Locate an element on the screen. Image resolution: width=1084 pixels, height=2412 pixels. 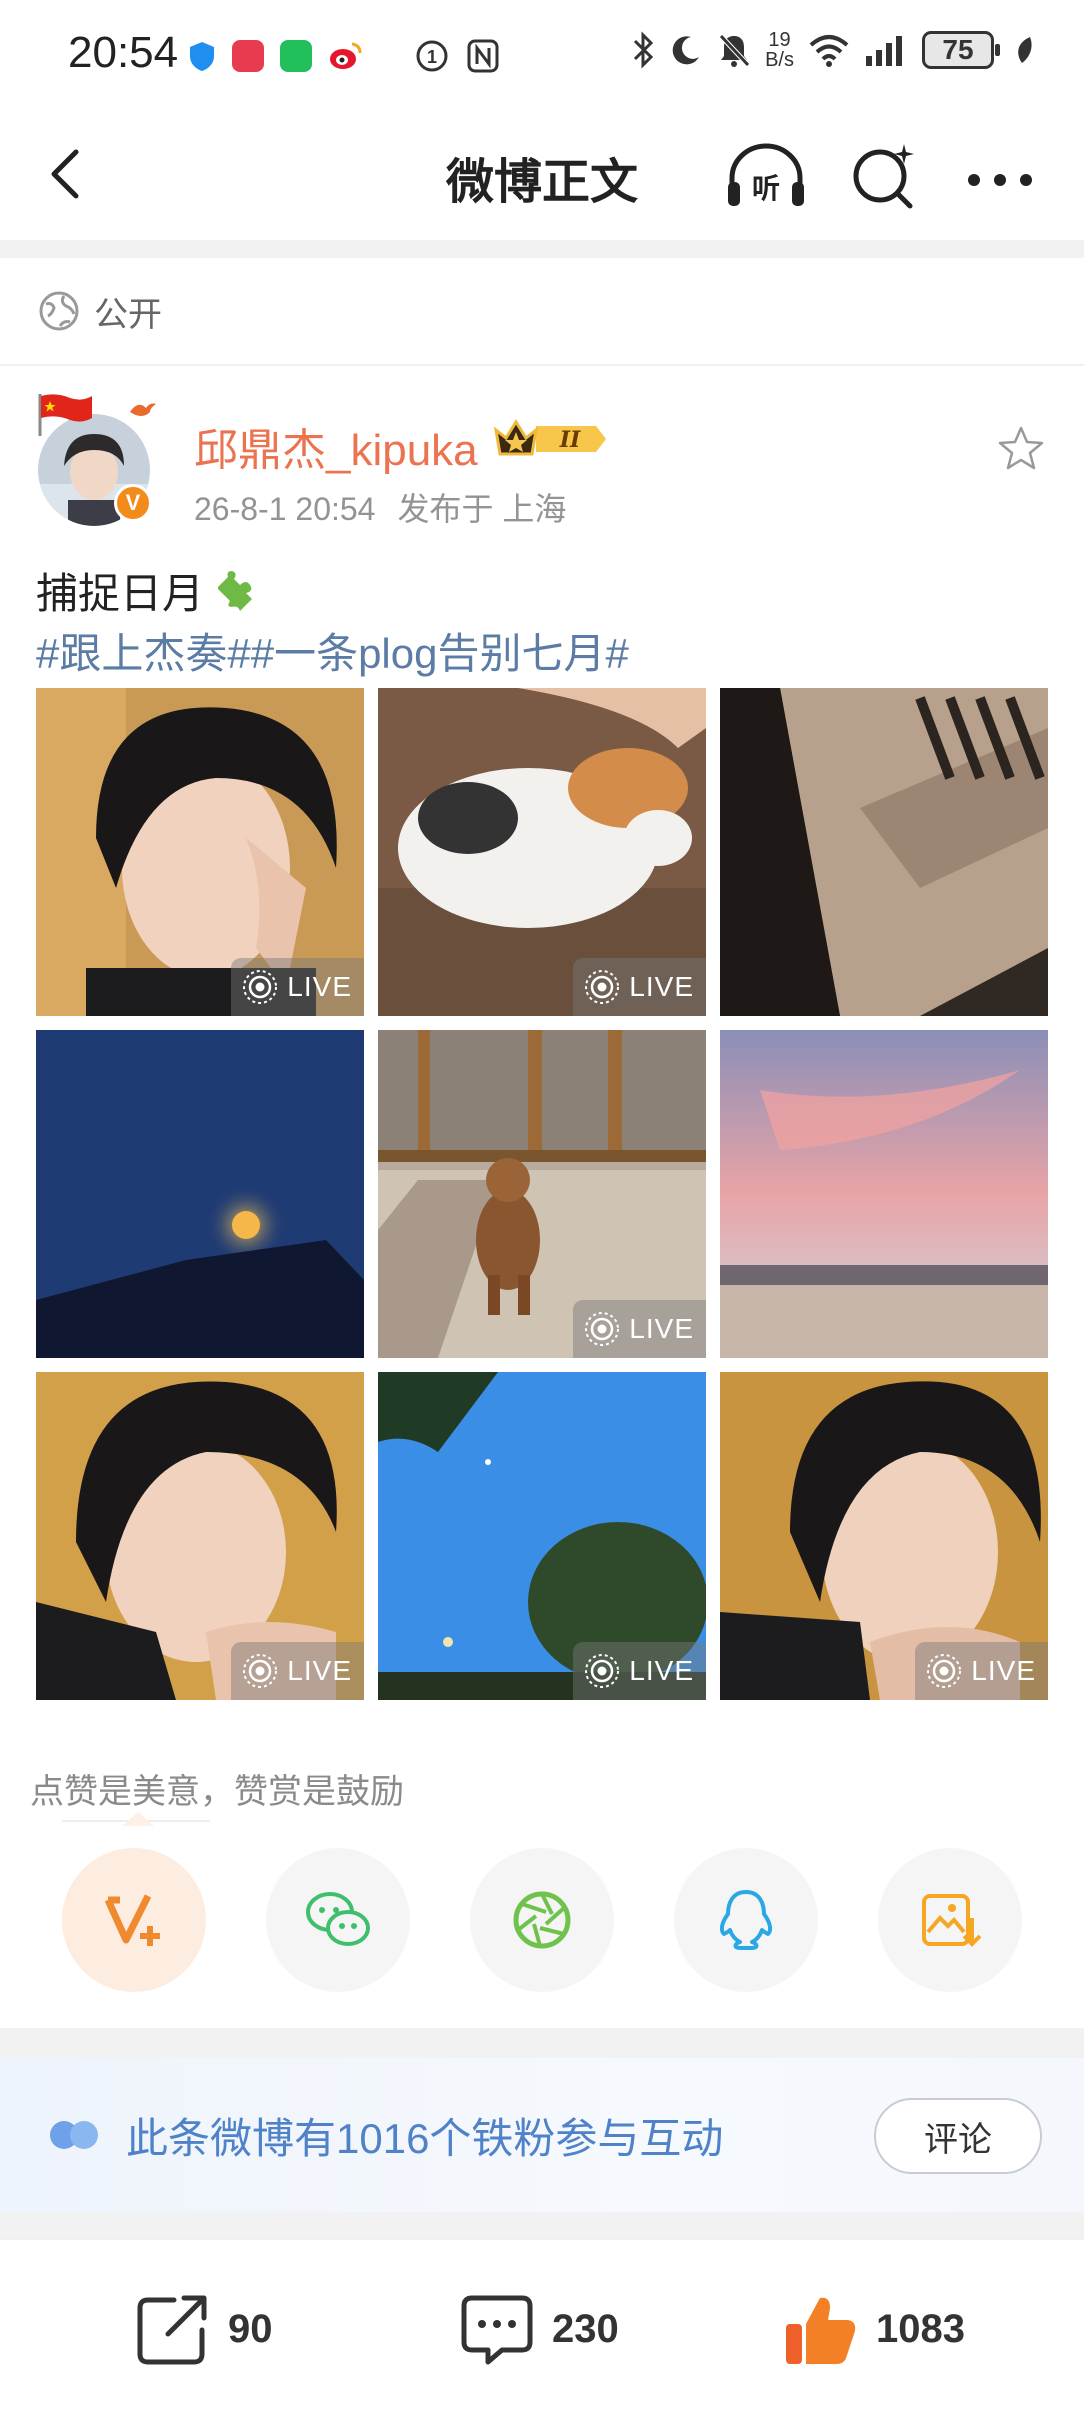
post-text: 捕捉日月 is located at coordinates (120, 593).